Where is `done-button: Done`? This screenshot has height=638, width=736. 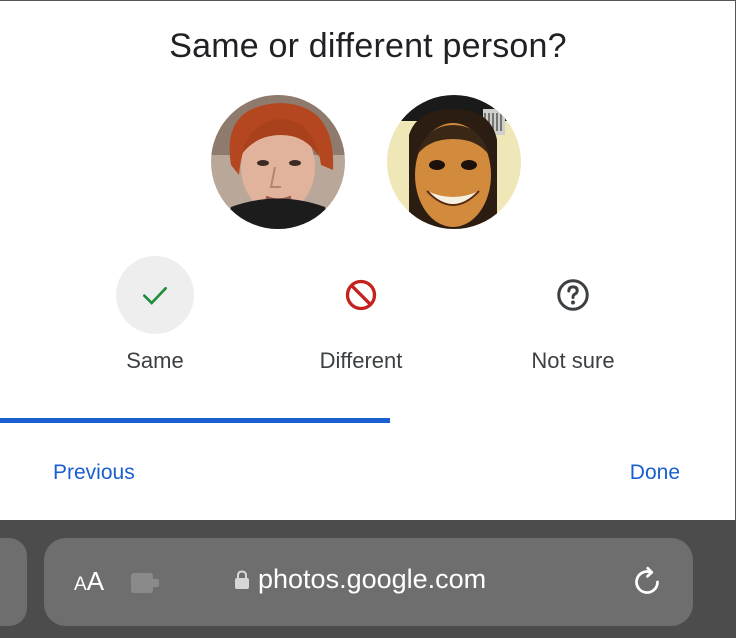 done-button: Done is located at coordinates (655, 473).